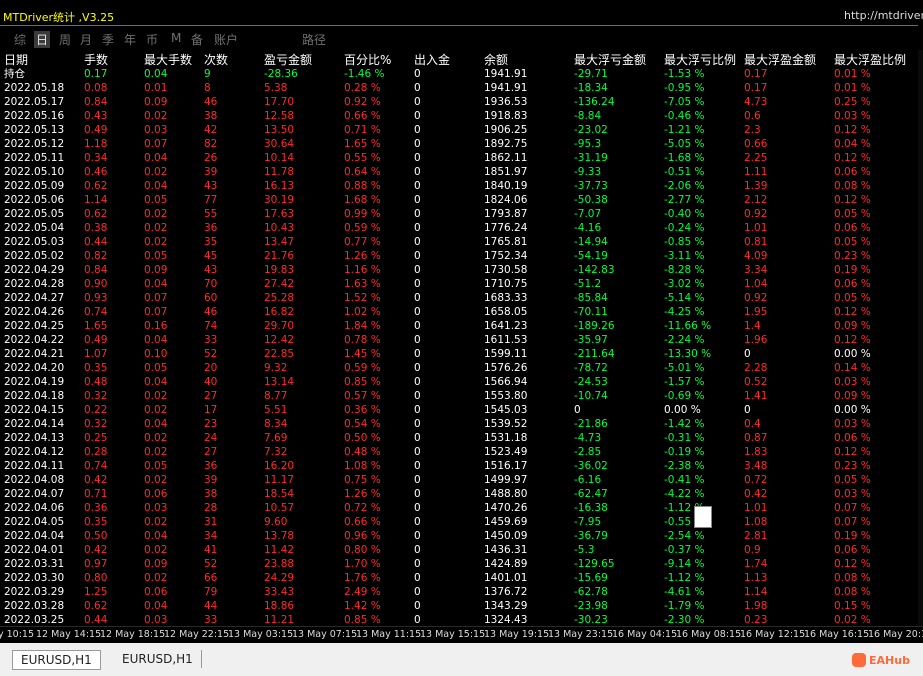 Image resolution: width=923 pixels, height=676 pixels. I want to click on tab-week: 周, so click(65, 39).